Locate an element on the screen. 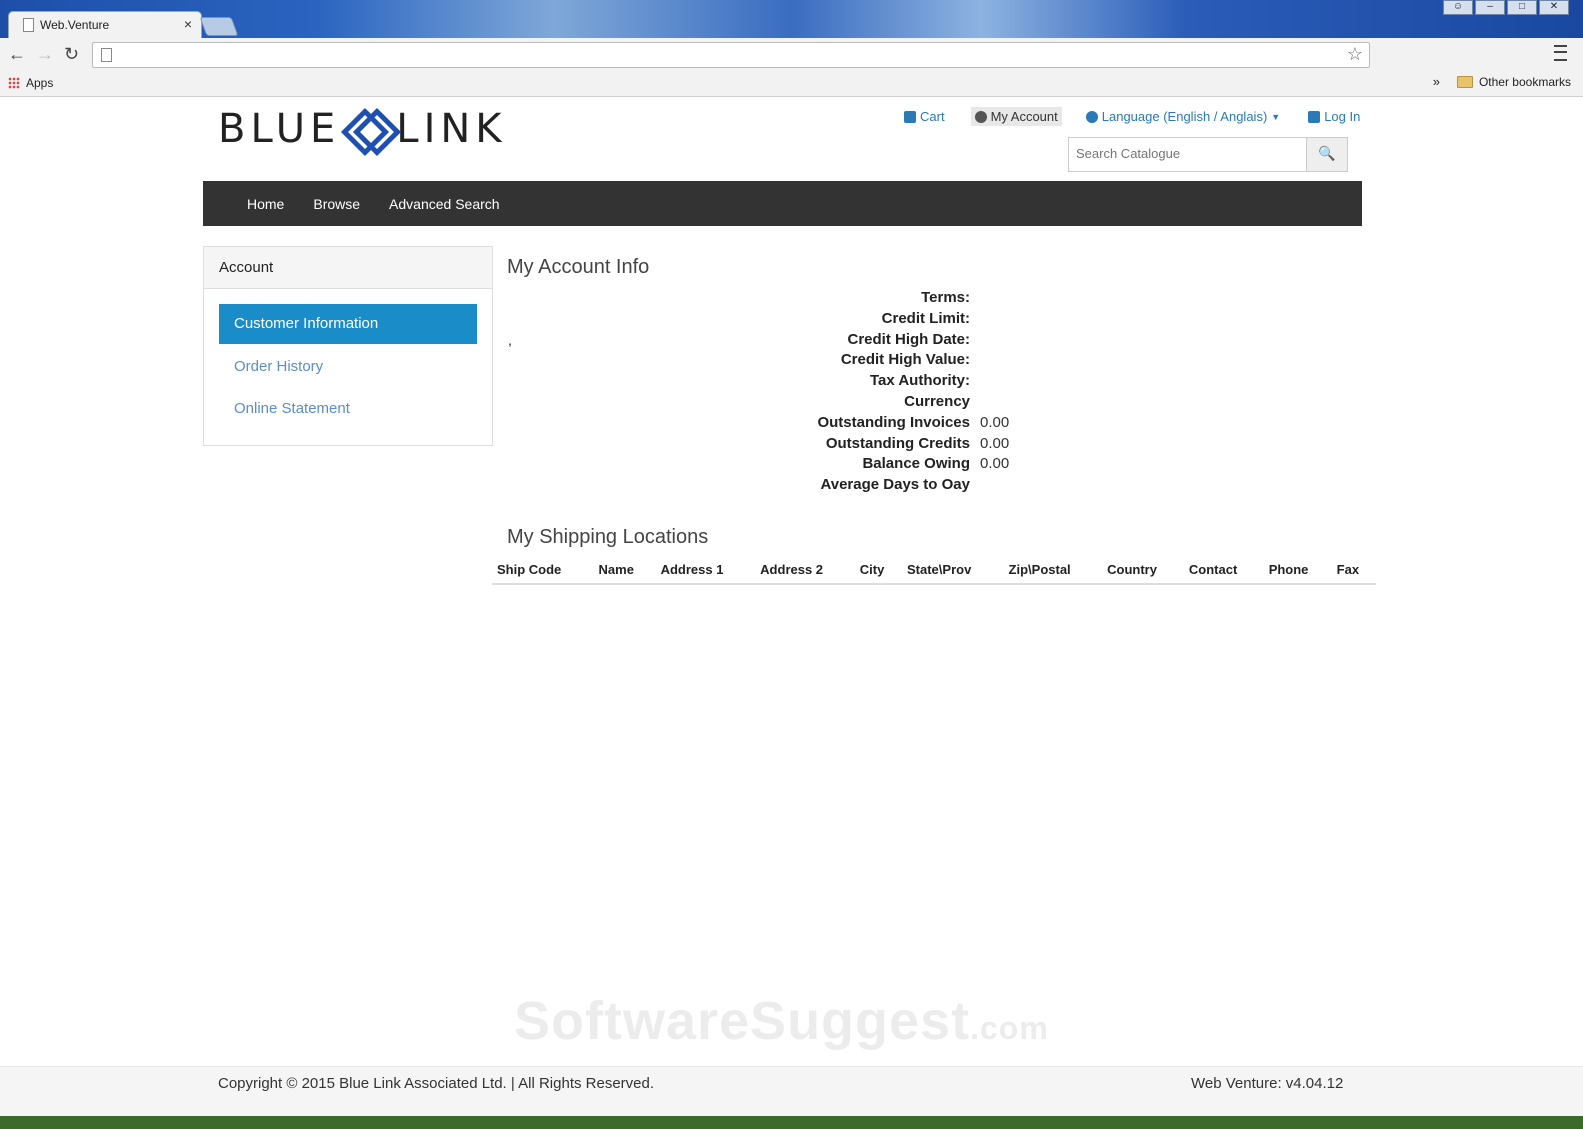  login-link: Log In is located at coordinates (1334, 116).